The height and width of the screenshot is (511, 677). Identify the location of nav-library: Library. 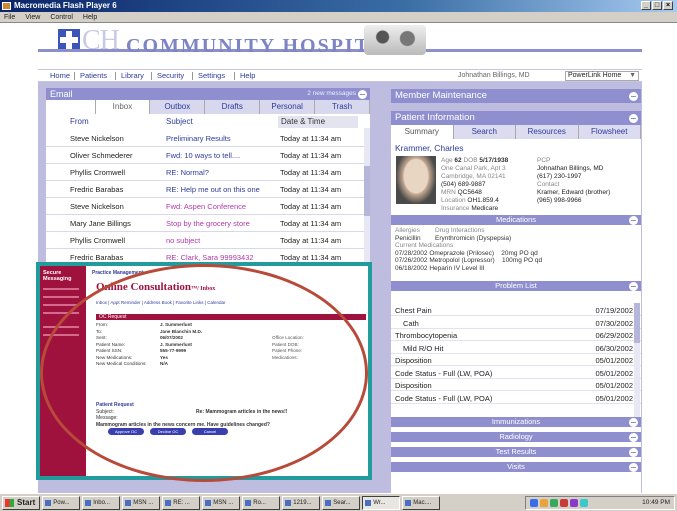
(132, 76).